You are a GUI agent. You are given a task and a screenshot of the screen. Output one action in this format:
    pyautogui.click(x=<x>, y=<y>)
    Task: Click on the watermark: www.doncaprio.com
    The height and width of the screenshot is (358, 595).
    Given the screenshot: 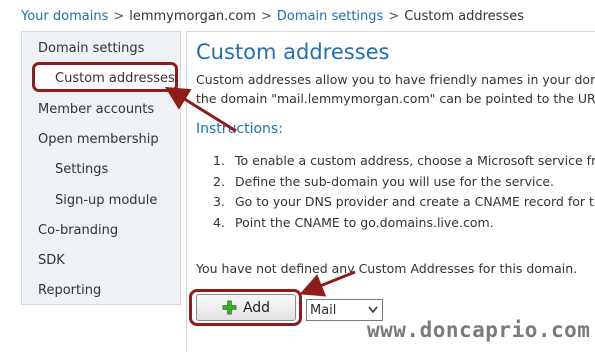 What is the action you would take?
    pyautogui.click(x=479, y=330)
    